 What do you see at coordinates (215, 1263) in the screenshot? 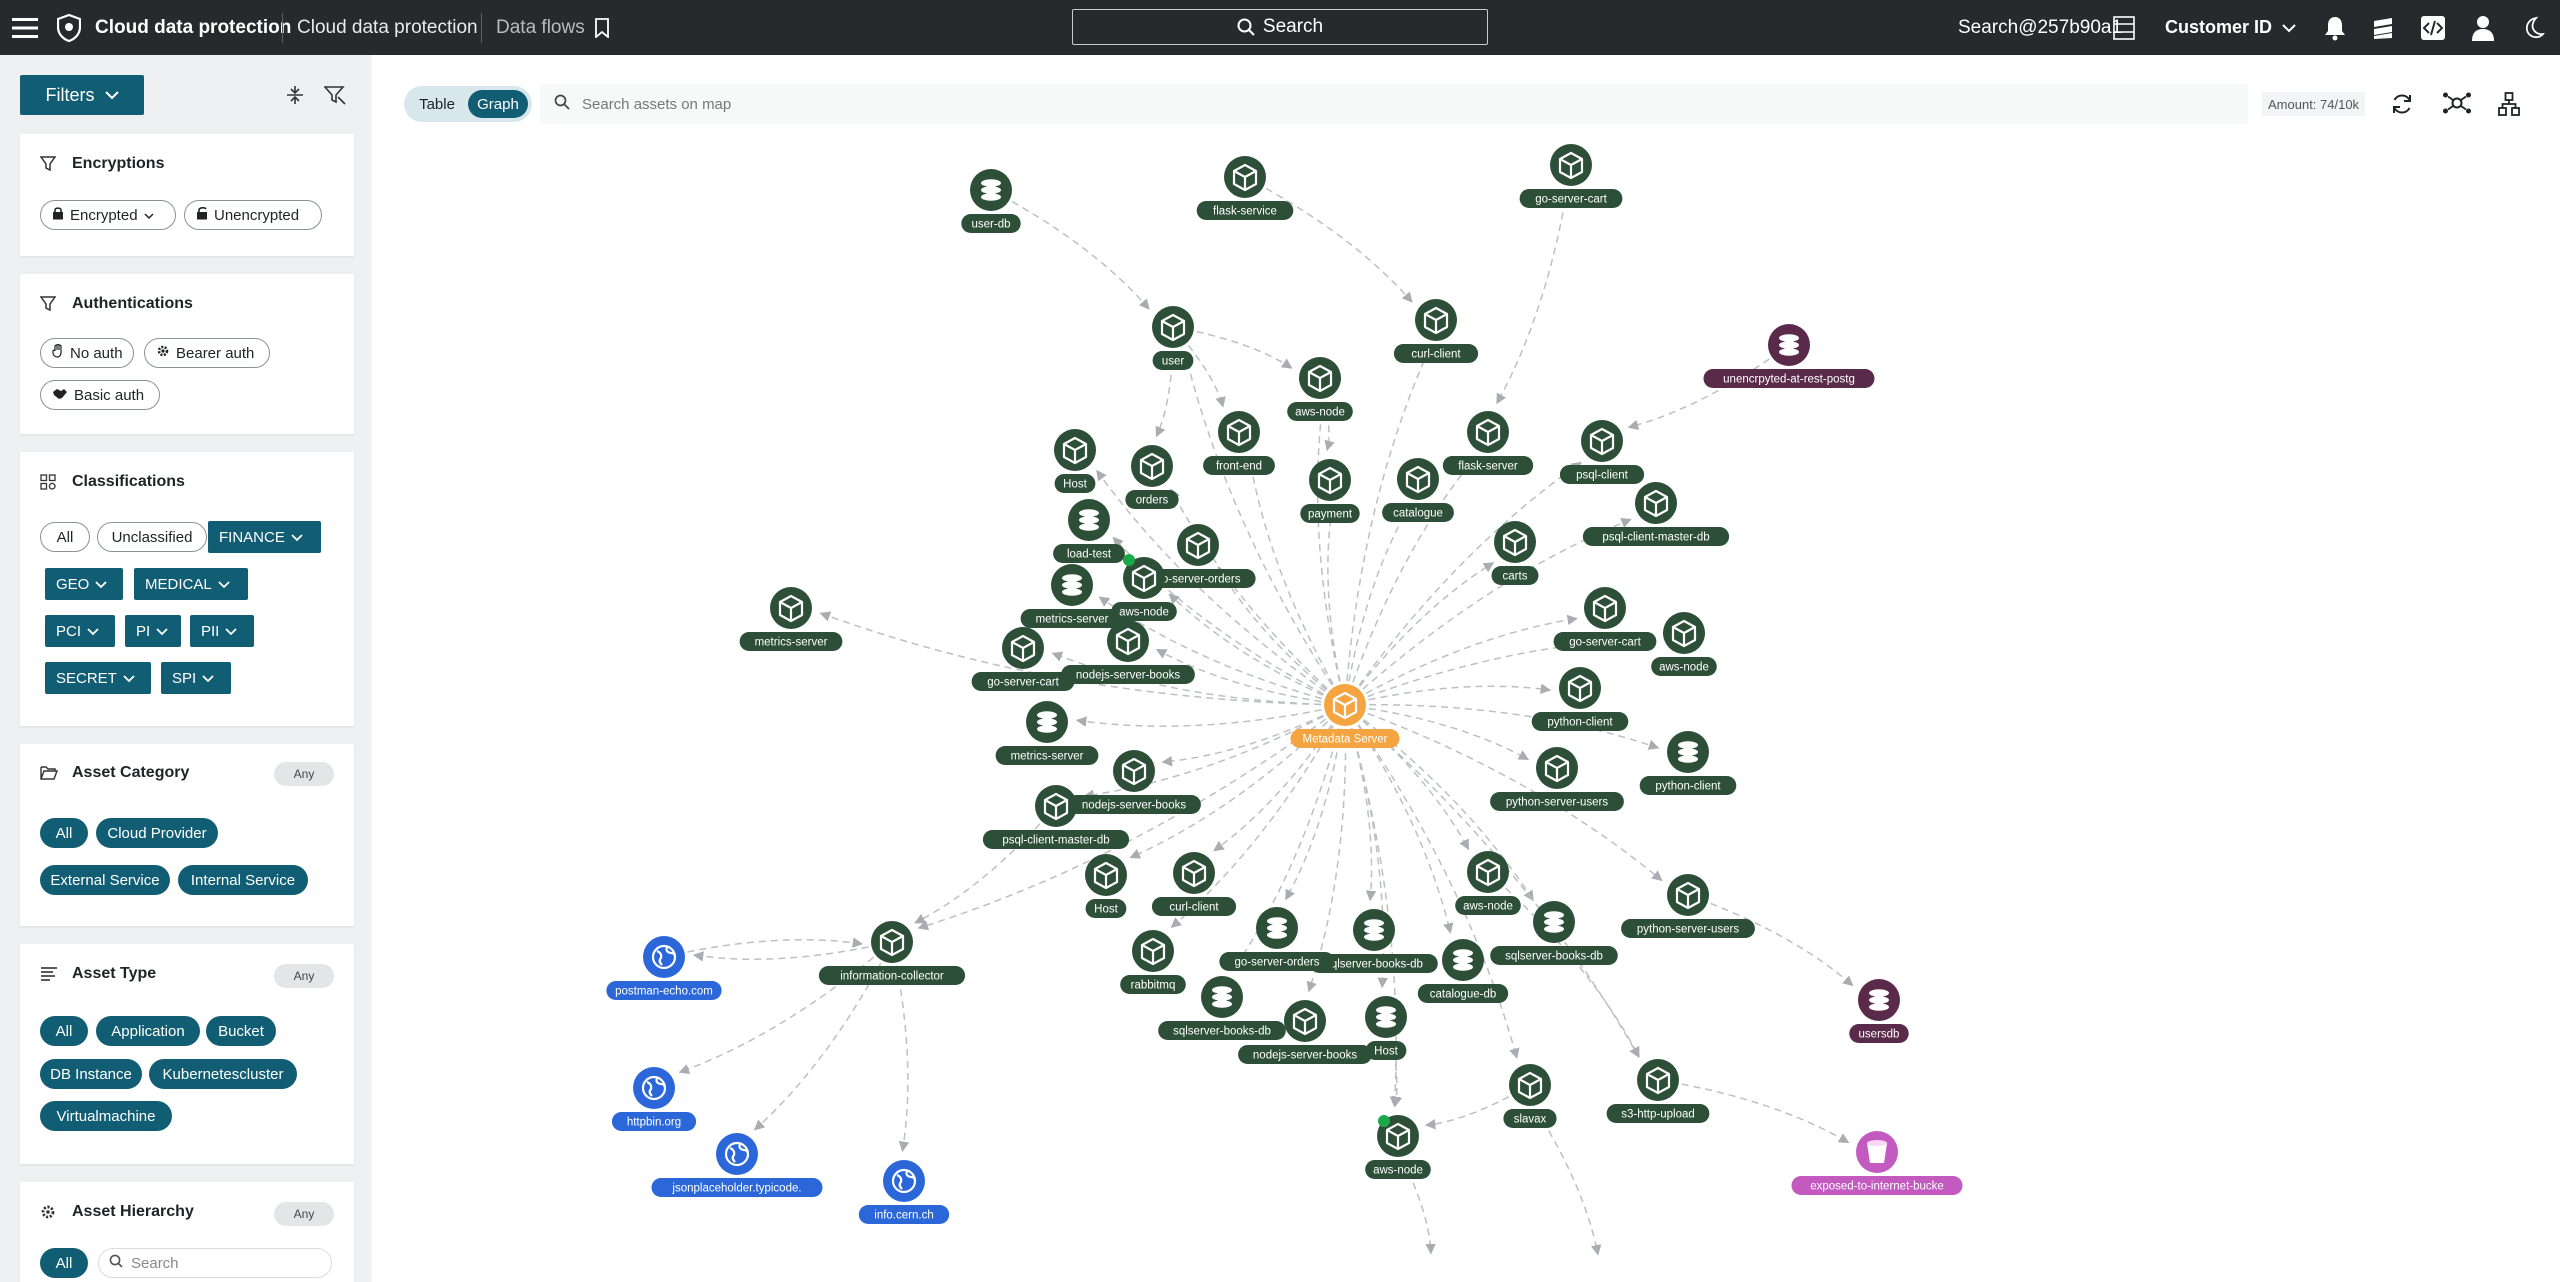
I see `hierarchy-search-input: Search` at bounding box center [215, 1263].